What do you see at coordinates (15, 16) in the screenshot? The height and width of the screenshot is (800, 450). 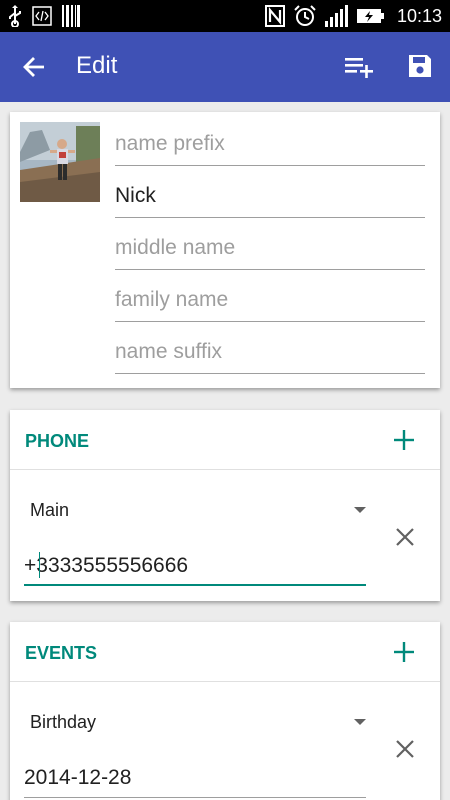 I see `usb-icon` at bounding box center [15, 16].